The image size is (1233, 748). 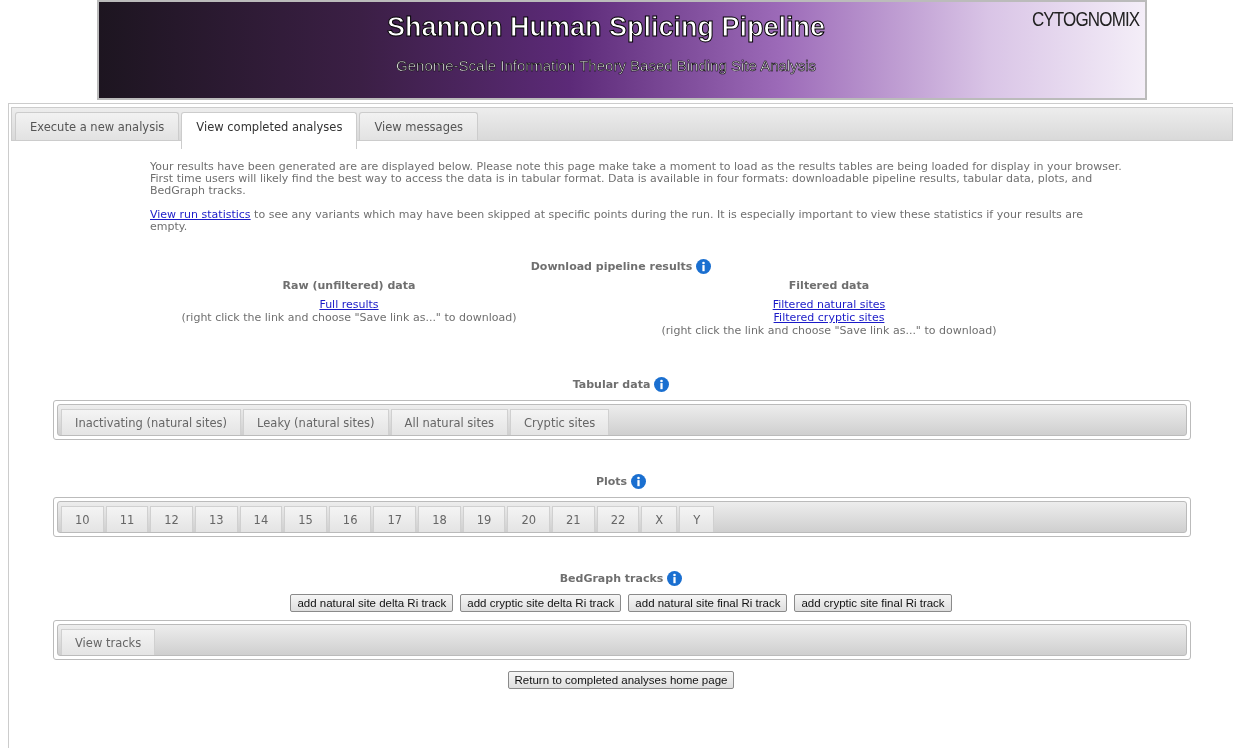 I want to click on section-heading: Download pipeline results, so click(x=611, y=266).